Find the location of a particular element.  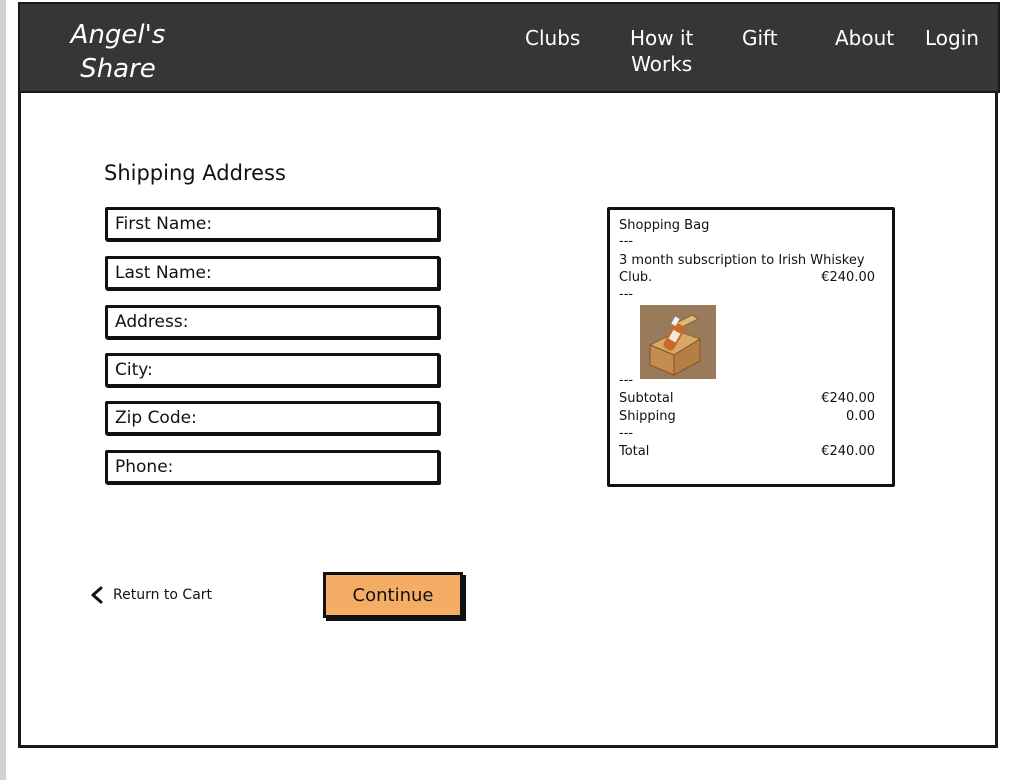

total-value: €240.00 is located at coordinates (848, 451).